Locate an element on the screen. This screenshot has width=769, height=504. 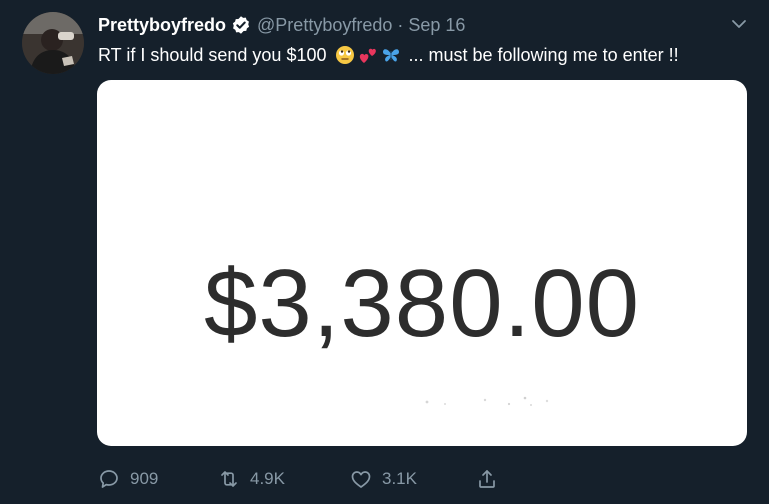
tweet-text-start: RT if I should send you $100 is located at coordinates (212, 54).